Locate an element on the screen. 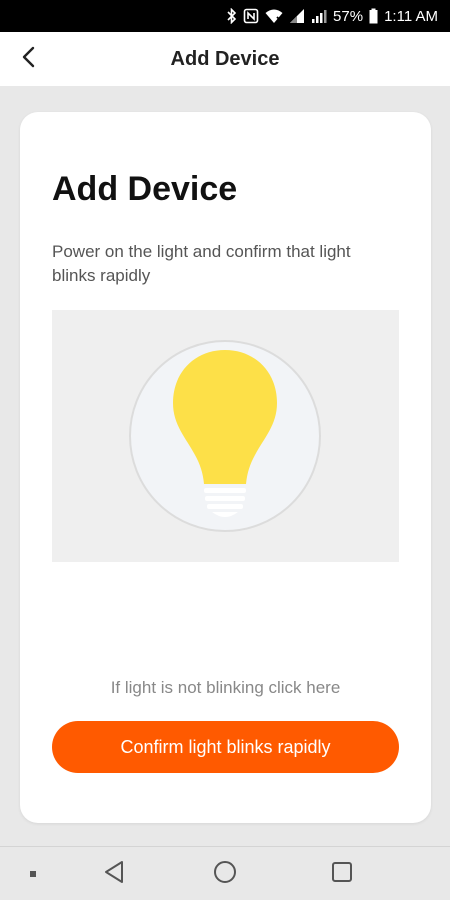 This screenshot has width=450, height=900. light-bulb-icon is located at coordinates (225, 436).